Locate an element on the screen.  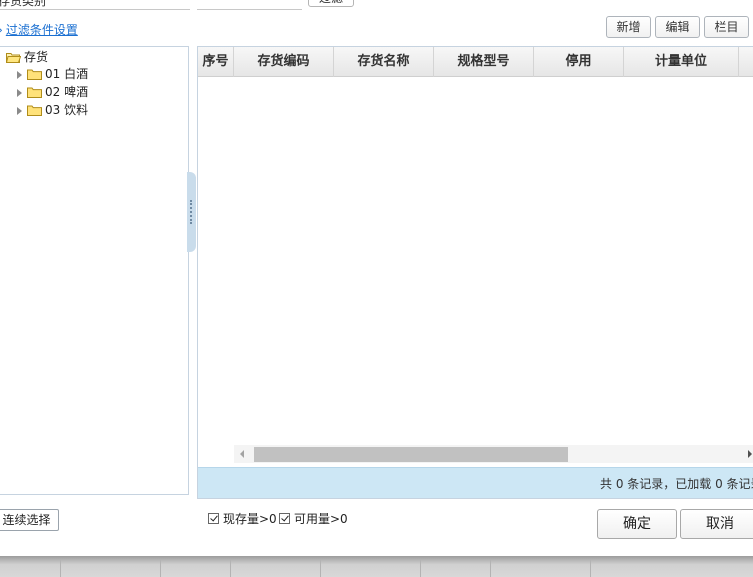
grip-dots-icon is located at coordinates (191, 212).